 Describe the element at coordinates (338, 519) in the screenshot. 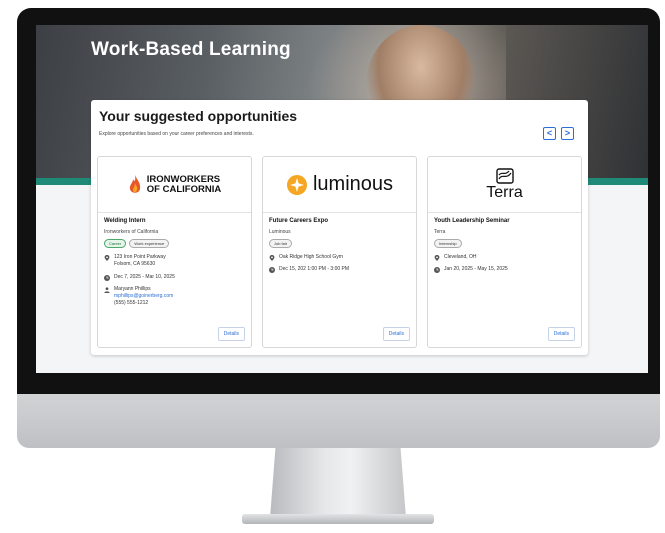

I see `monitor-stand-base` at that location.